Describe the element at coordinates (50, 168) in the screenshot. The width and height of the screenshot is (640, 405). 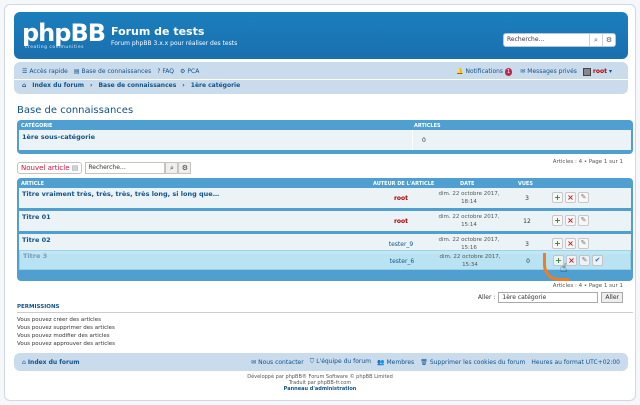
I see `new-article-button: Nouvel article ▤` at that location.